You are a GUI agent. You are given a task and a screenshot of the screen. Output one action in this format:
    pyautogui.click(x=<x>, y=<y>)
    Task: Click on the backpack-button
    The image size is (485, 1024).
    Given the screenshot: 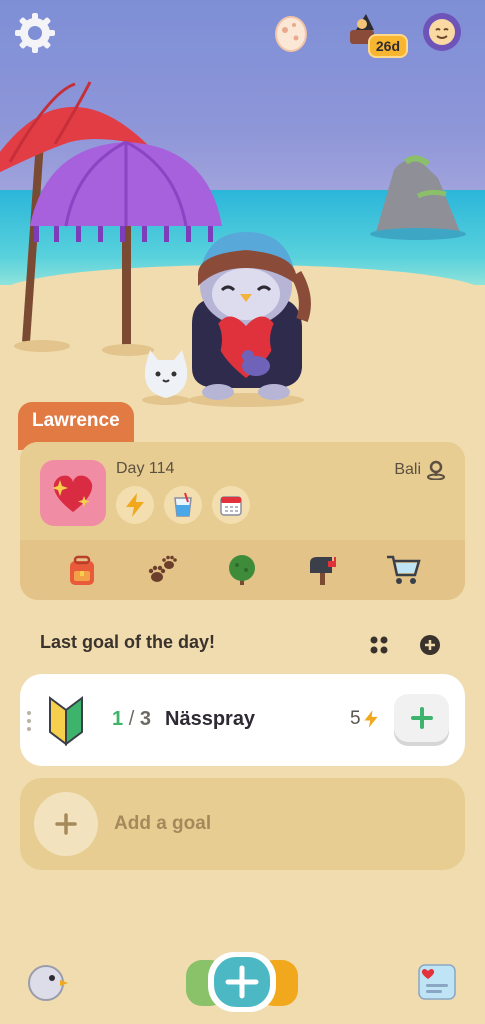 What is the action you would take?
    pyautogui.click(x=82, y=570)
    